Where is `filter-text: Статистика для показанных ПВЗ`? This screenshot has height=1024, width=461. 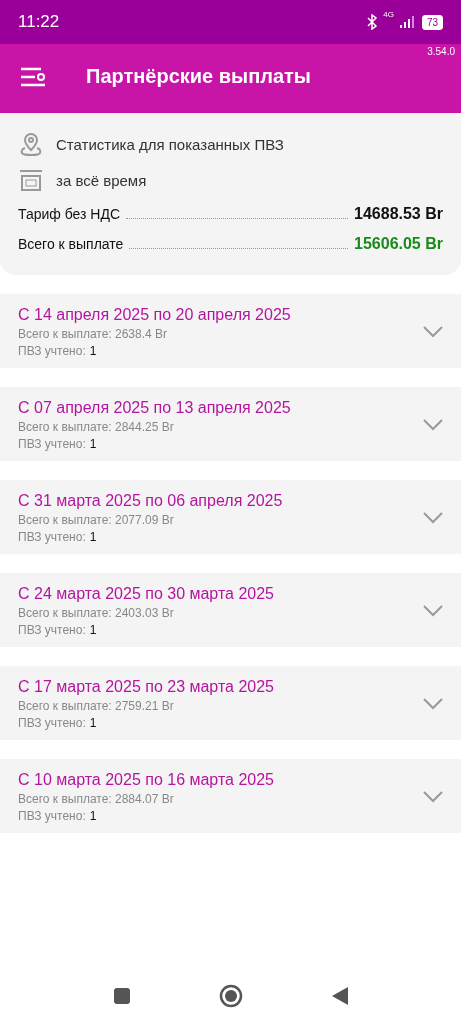
filter-text: Статистика для показанных ПВЗ is located at coordinates (170, 144).